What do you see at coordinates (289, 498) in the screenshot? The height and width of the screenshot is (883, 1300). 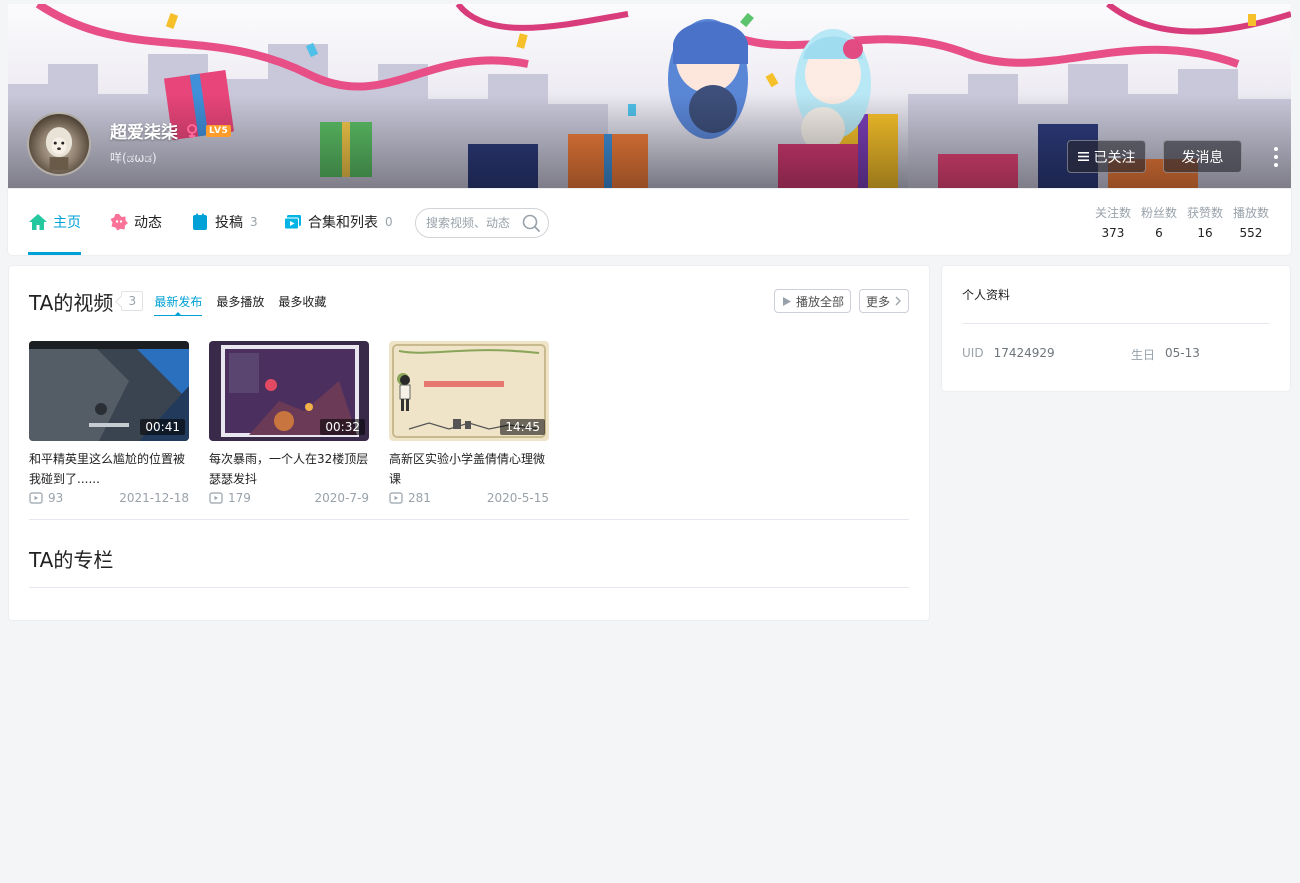 I see `video-meta: 179 2020-7-9` at bounding box center [289, 498].